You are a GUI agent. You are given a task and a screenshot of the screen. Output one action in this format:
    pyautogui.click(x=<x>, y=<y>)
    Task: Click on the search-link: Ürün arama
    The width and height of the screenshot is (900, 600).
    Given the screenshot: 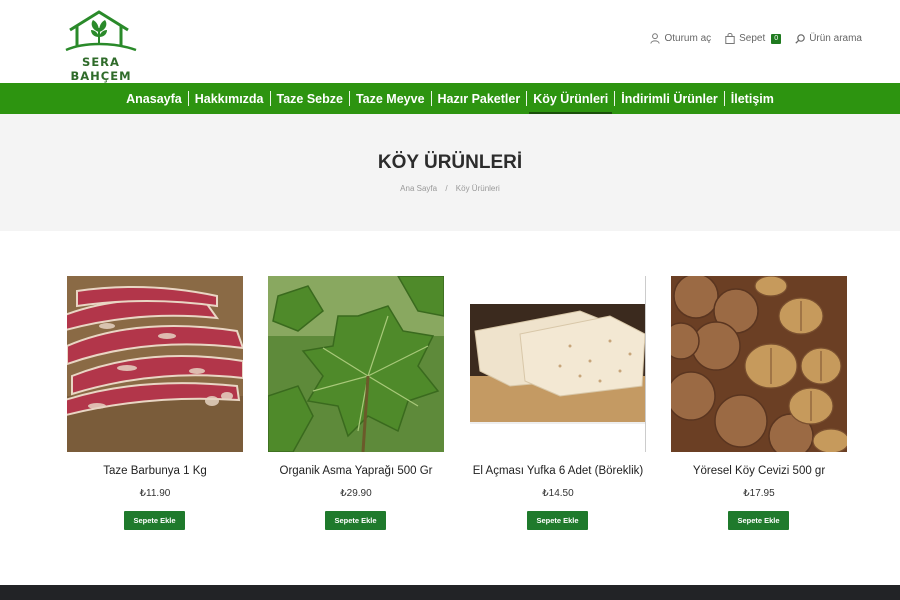 What is the action you would take?
    pyautogui.click(x=828, y=38)
    